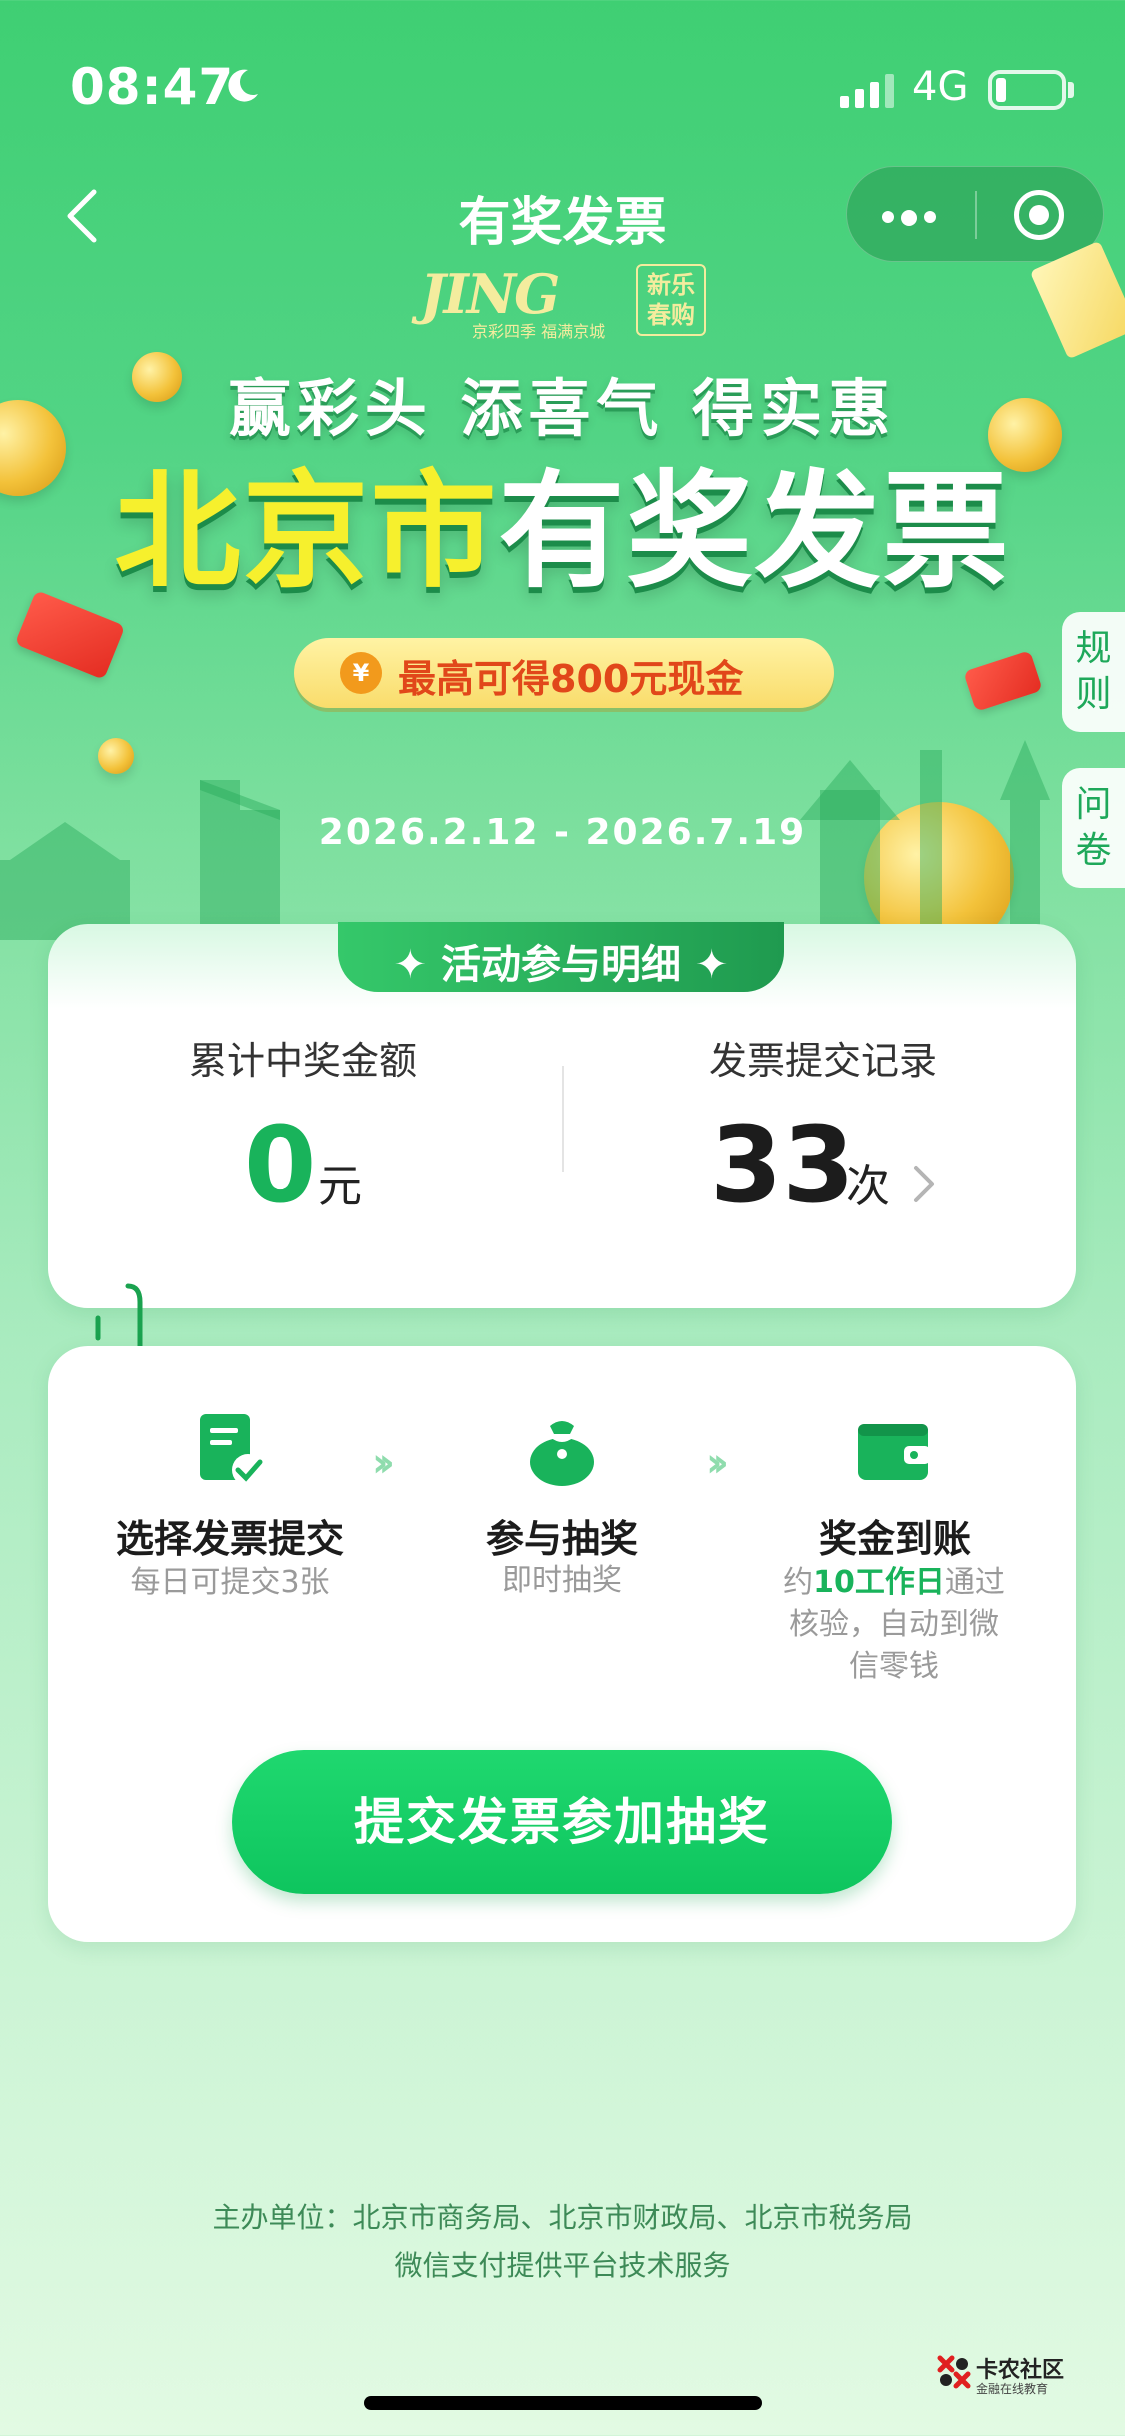 The image size is (1125, 2436). Describe the element at coordinates (671, 284) in the screenshot. I see `seal-line-1: 新乐` at that location.